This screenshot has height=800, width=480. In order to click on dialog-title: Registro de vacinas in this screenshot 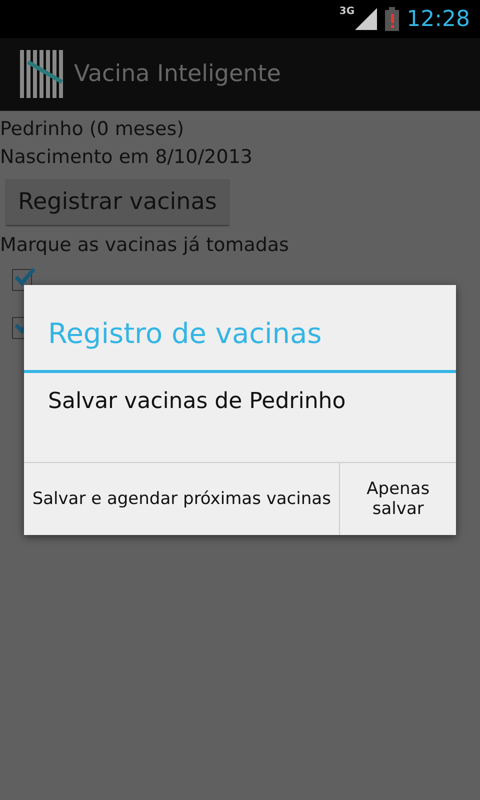, I will do `click(240, 329)`.